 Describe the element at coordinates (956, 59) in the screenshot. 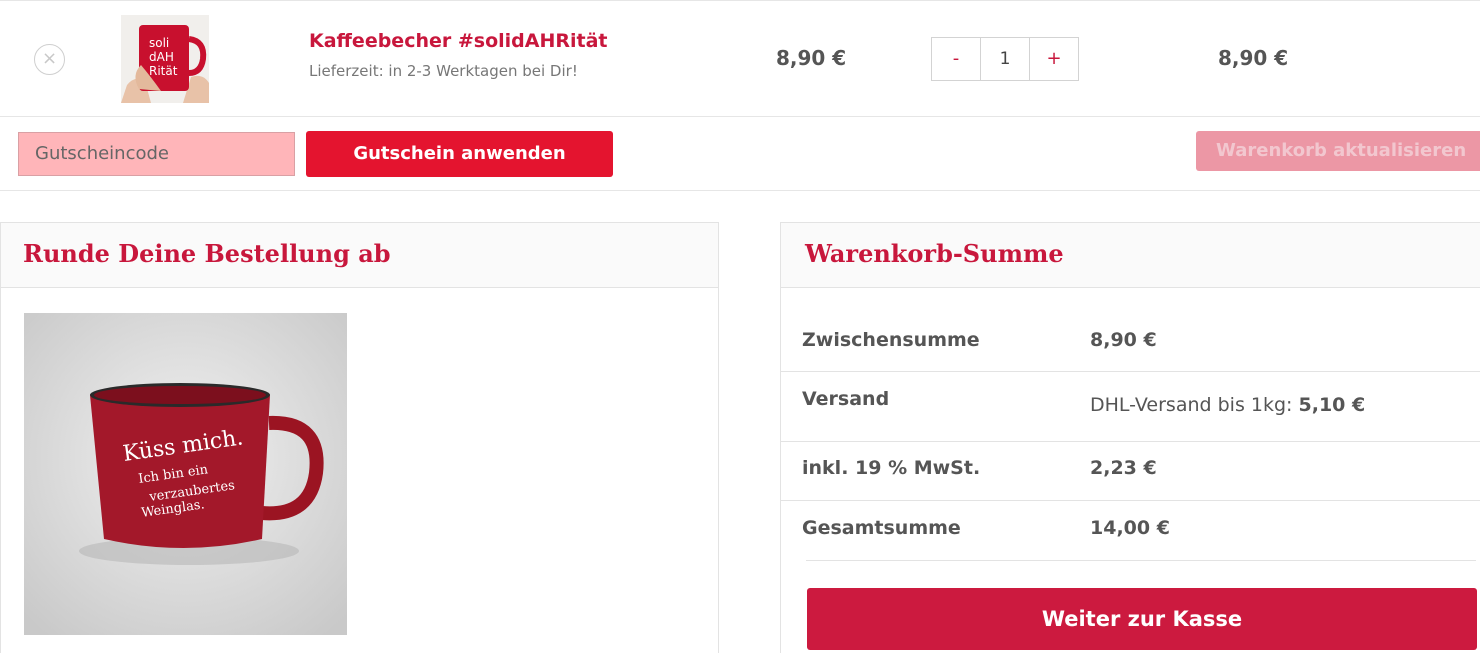

I see `quantity-decrease-button: -` at that location.